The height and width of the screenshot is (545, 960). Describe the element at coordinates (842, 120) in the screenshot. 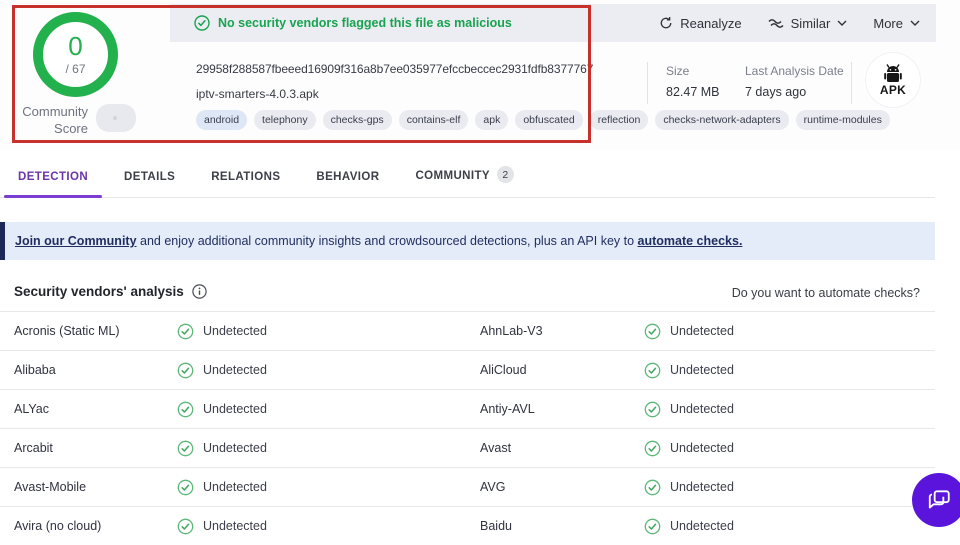

I see `tag-runtime-modules: runtime-modules` at that location.